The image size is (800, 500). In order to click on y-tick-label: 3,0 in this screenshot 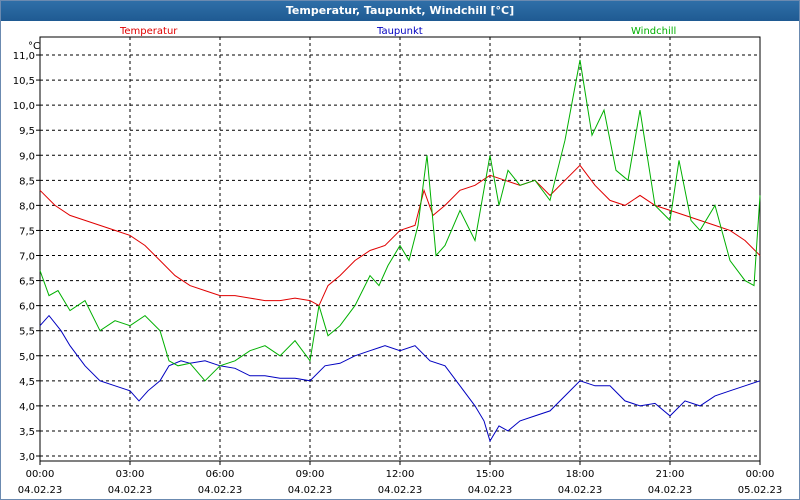, I will do `click(27, 457)`.